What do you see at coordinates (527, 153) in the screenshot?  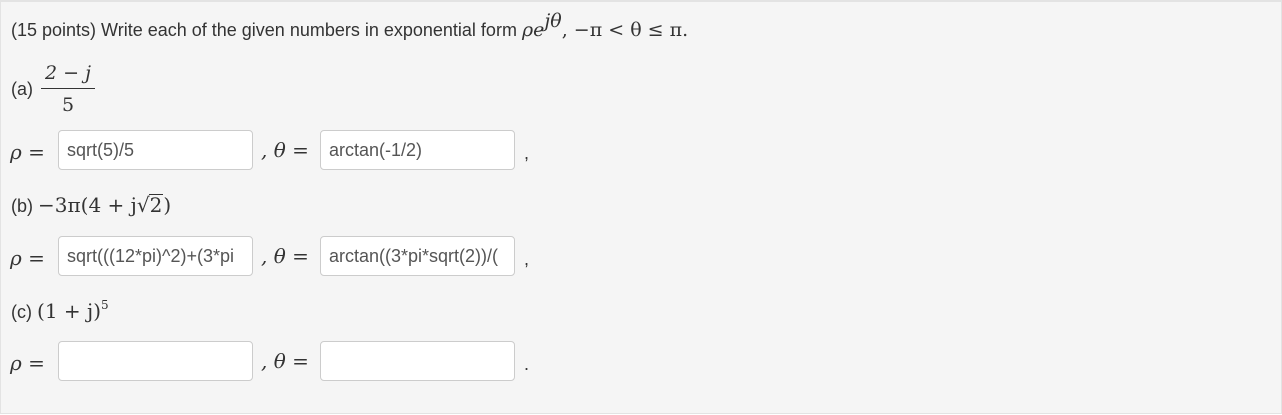 I see `part-a-end-punct: ,` at bounding box center [527, 153].